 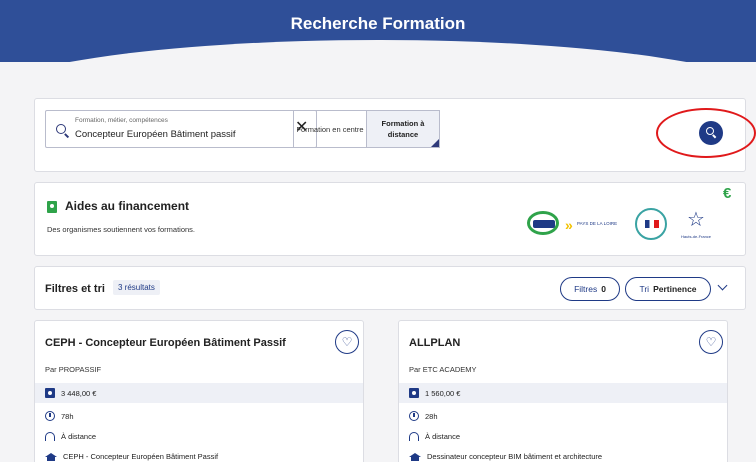 I want to click on training-mode-toggle: Formation en centre Formation à distance, so click(x=366, y=129).